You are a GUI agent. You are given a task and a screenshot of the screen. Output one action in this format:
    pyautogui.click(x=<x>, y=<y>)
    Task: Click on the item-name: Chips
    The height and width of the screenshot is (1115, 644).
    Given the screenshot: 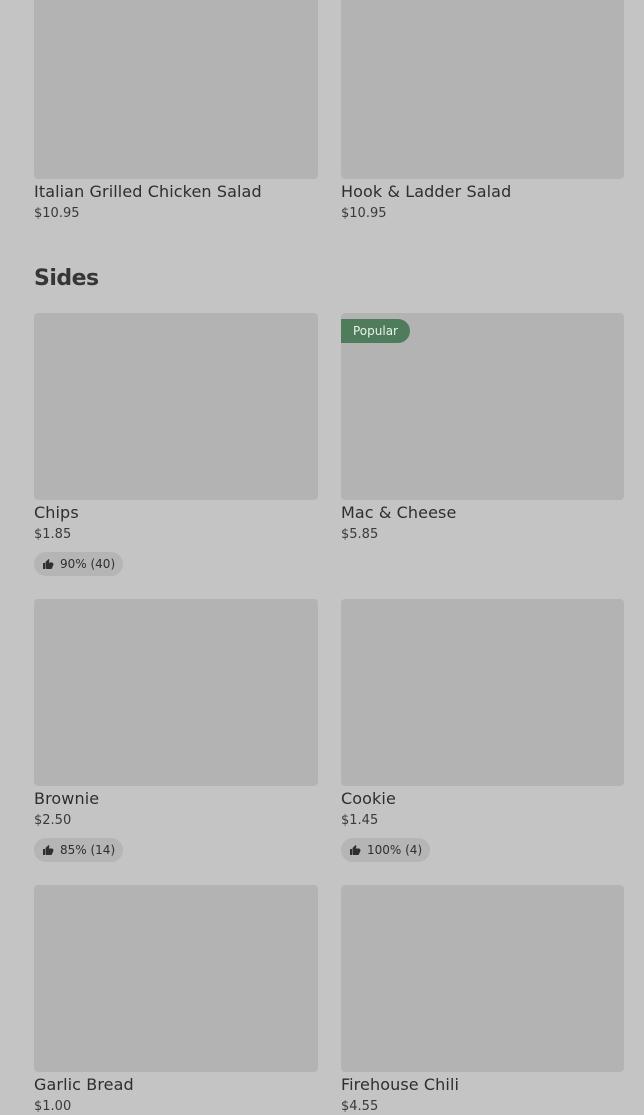 What is the action you would take?
    pyautogui.click(x=56, y=512)
    